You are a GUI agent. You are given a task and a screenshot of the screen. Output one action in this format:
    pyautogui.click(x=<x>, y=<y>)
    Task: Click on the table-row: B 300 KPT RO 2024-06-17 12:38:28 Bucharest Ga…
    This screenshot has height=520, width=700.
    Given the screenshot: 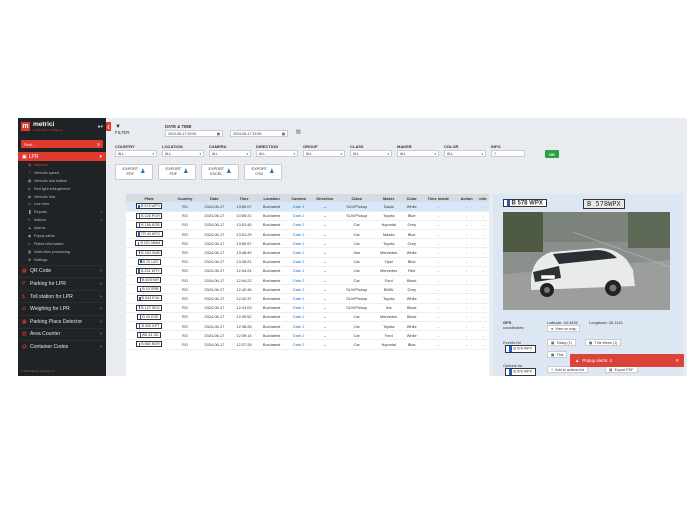 What is the action you would take?
    pyautogui.click(x=307, y=326)
    